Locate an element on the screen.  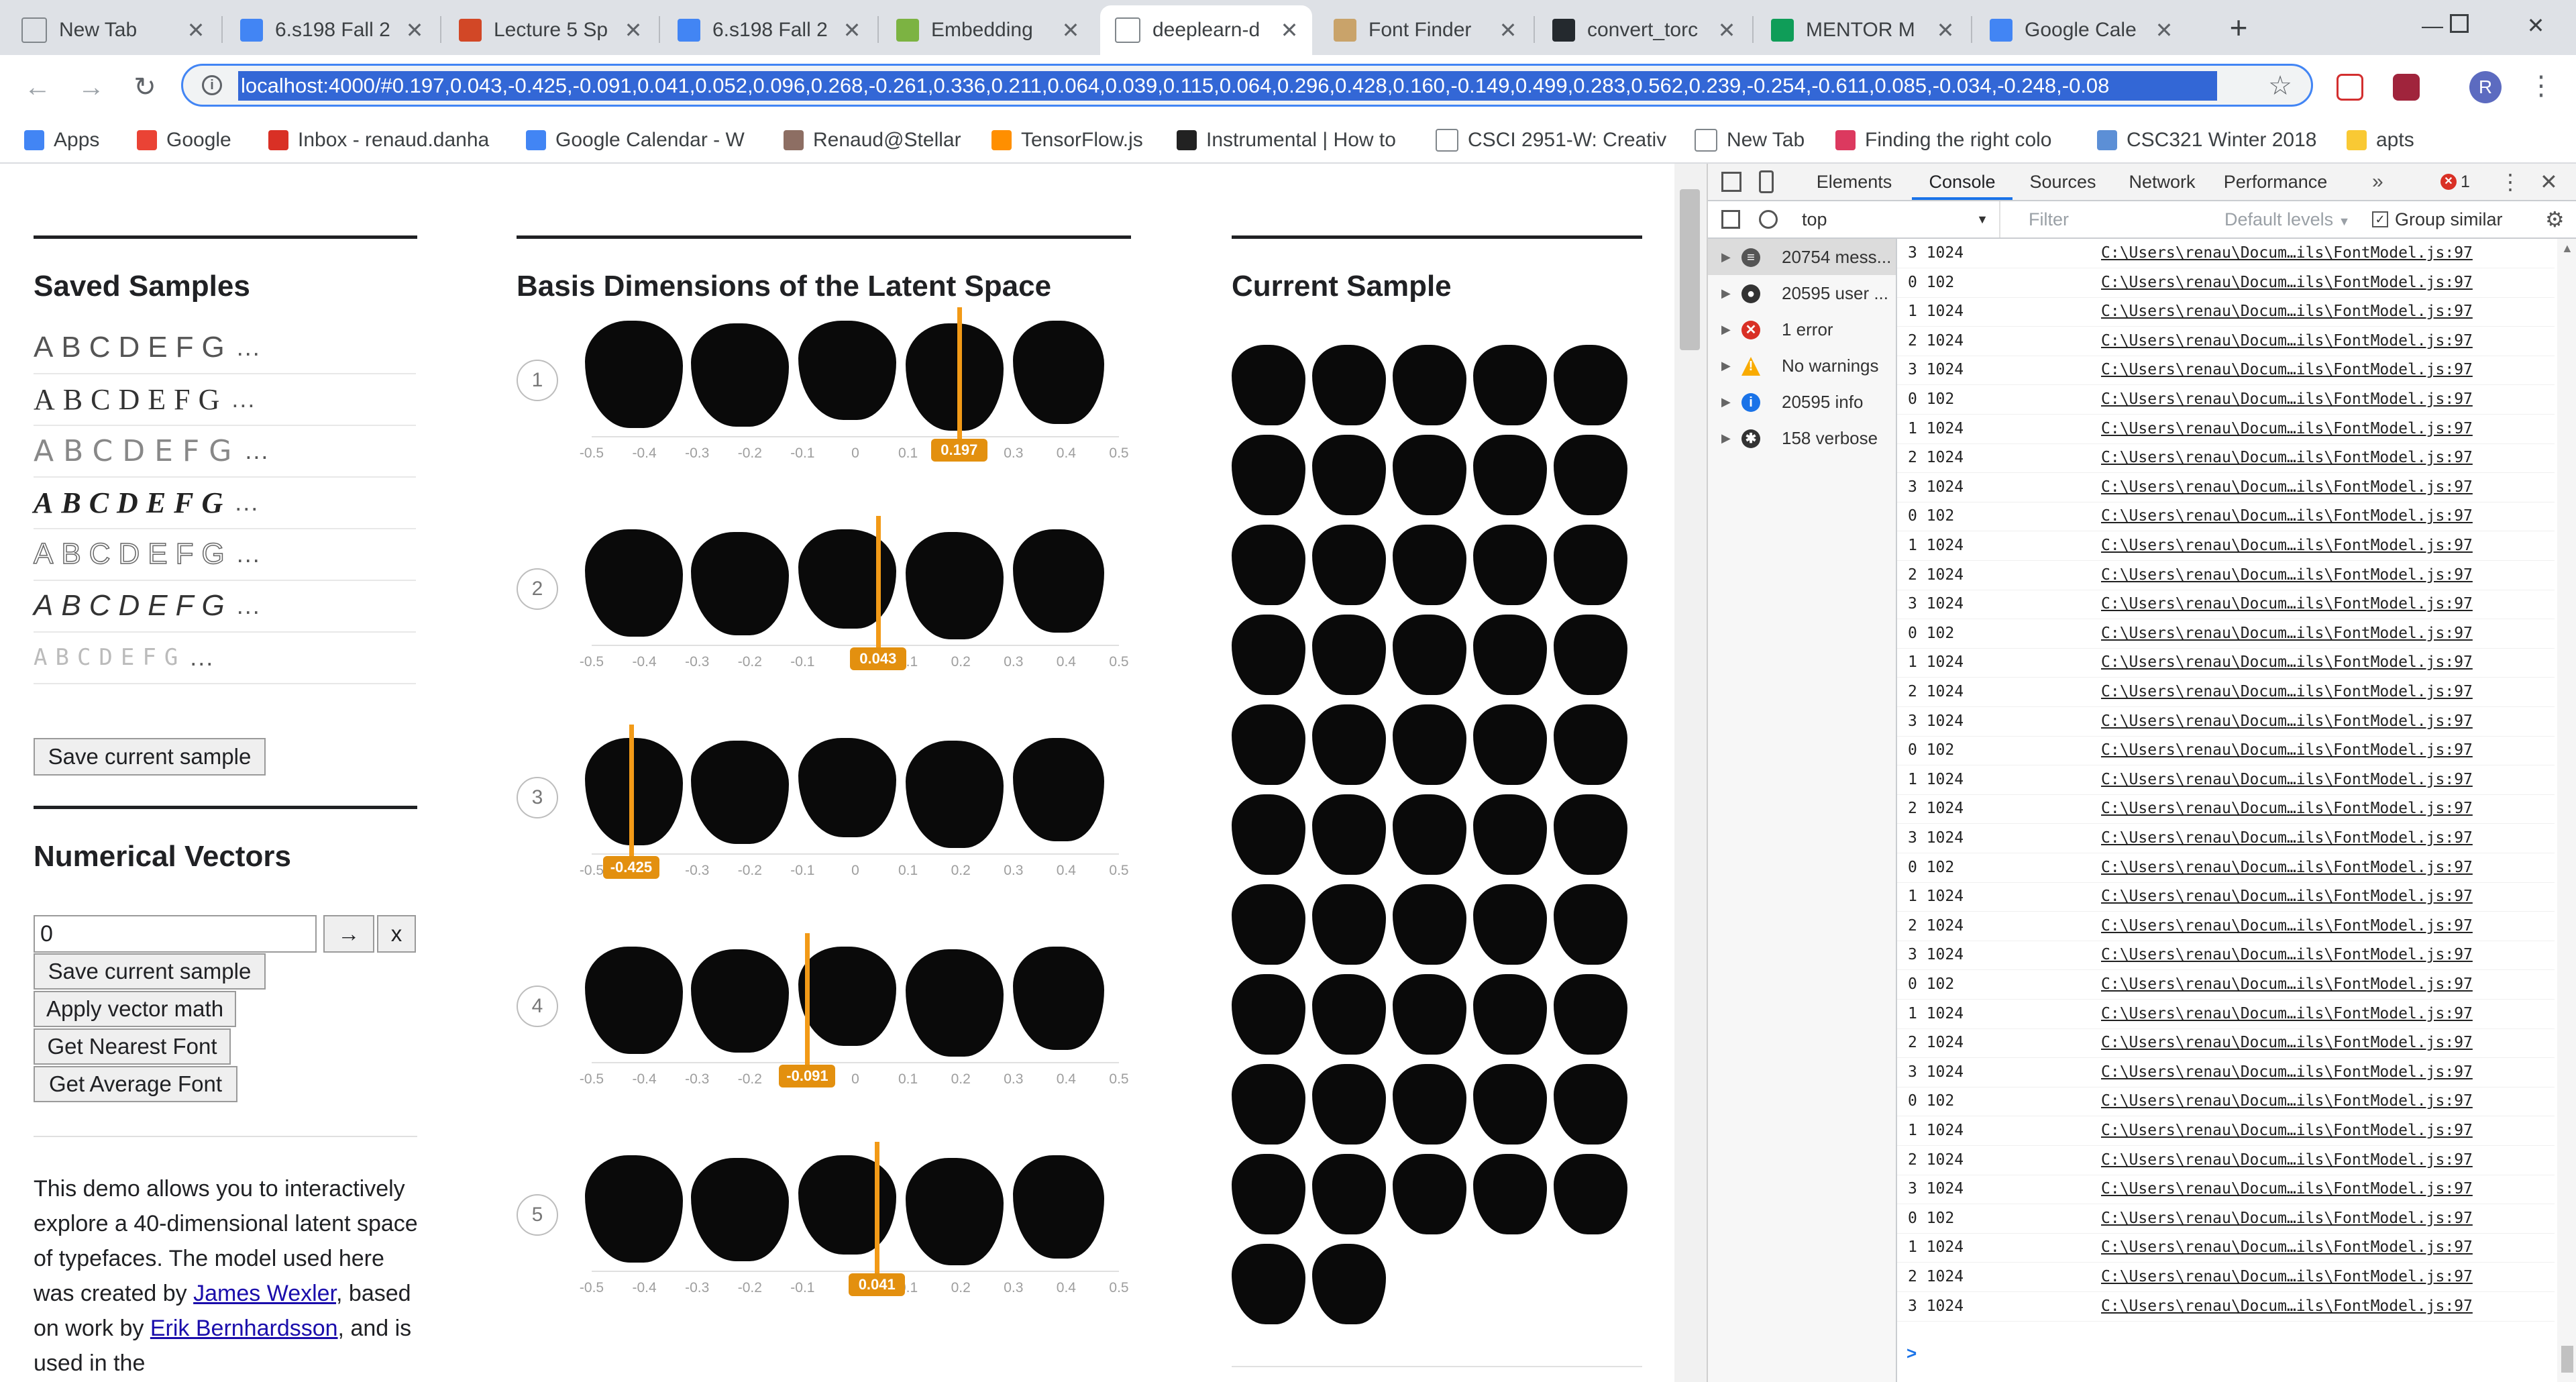
bookmark-3: Inbox - renaud.danha is located at coordinates (389, 140).